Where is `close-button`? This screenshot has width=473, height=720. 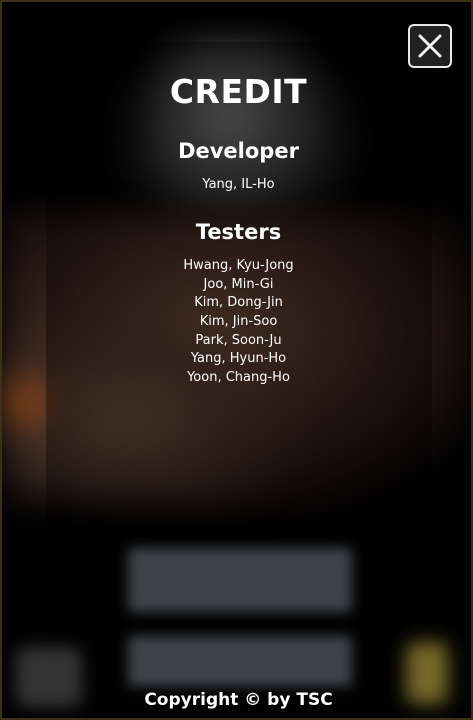 close-button is located at coordinates (430, 46).